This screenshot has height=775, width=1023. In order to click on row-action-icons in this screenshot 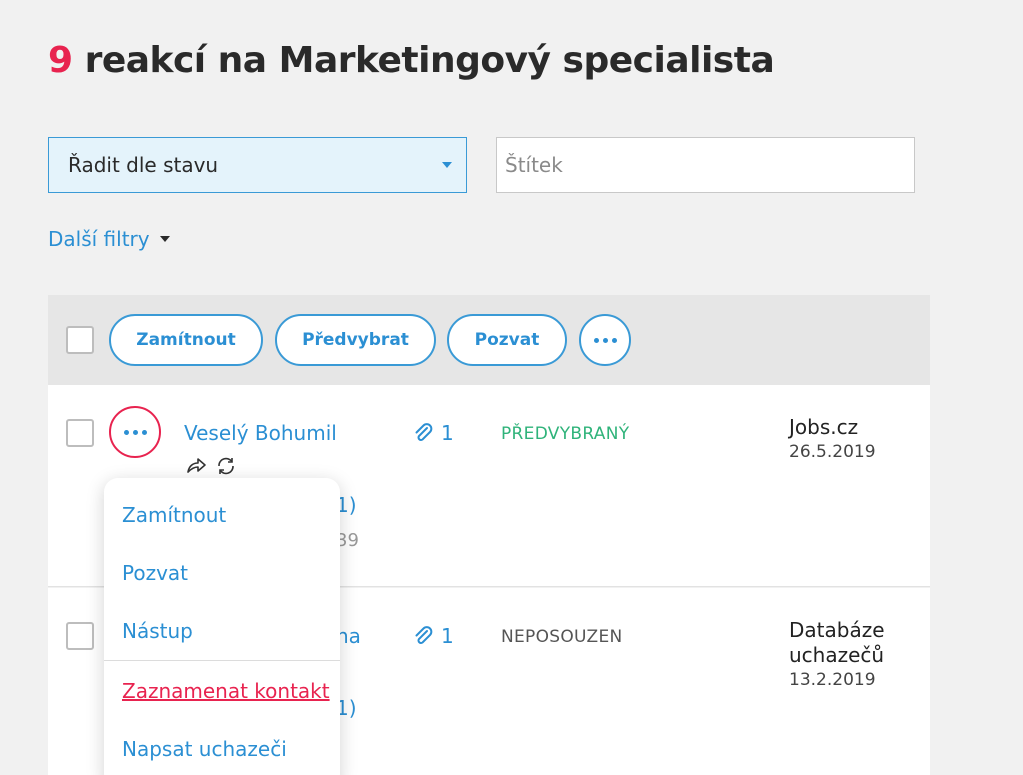, I will do `click(211, 466)`.